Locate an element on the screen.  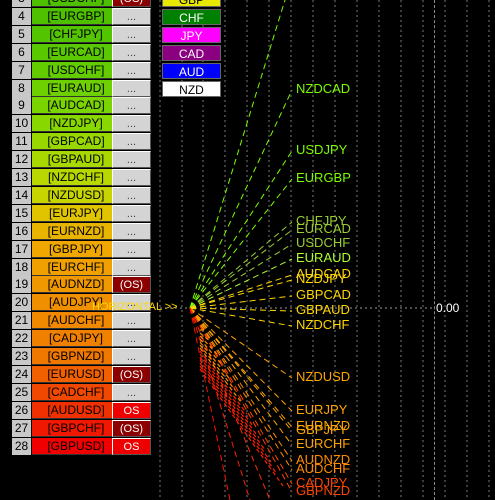
fan-line-label: GBPNZD is located at coordinates (323, 490).